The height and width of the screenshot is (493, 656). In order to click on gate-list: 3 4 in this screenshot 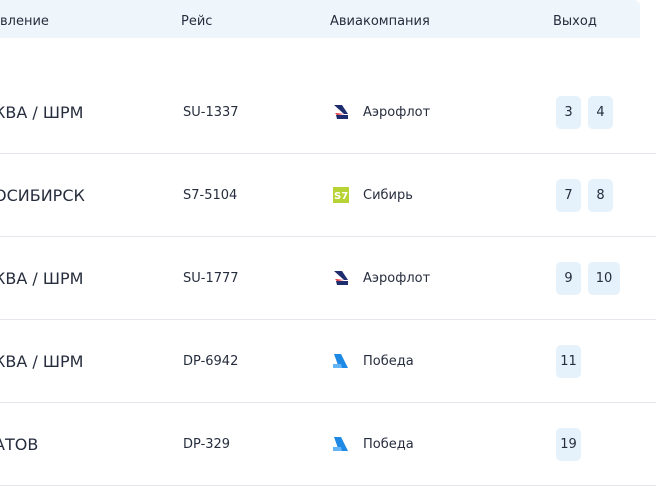, I will do `click(584, 112)`.